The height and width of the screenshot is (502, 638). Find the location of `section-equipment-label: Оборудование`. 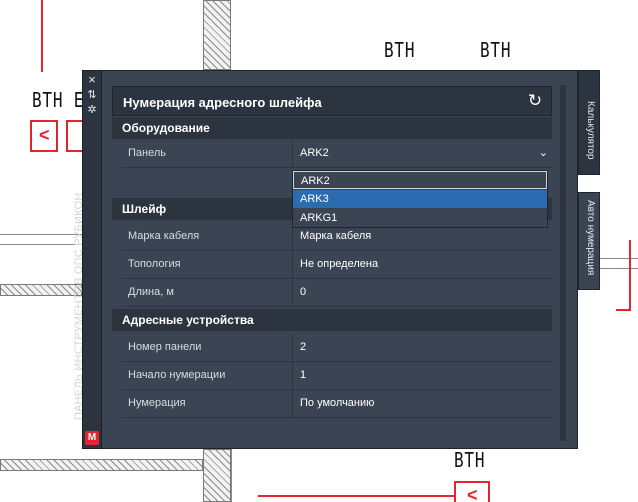

section-equipment-label: Оборудование is located at coordinates (166, 128).